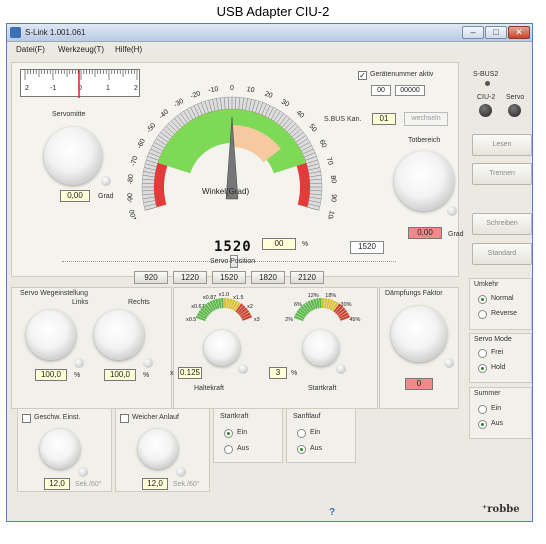 This screenshot has width=546, height=544. Describe the element at coordinates (196, 95) in the screenshot. I see `gauge-tick-label: -20` at that location.